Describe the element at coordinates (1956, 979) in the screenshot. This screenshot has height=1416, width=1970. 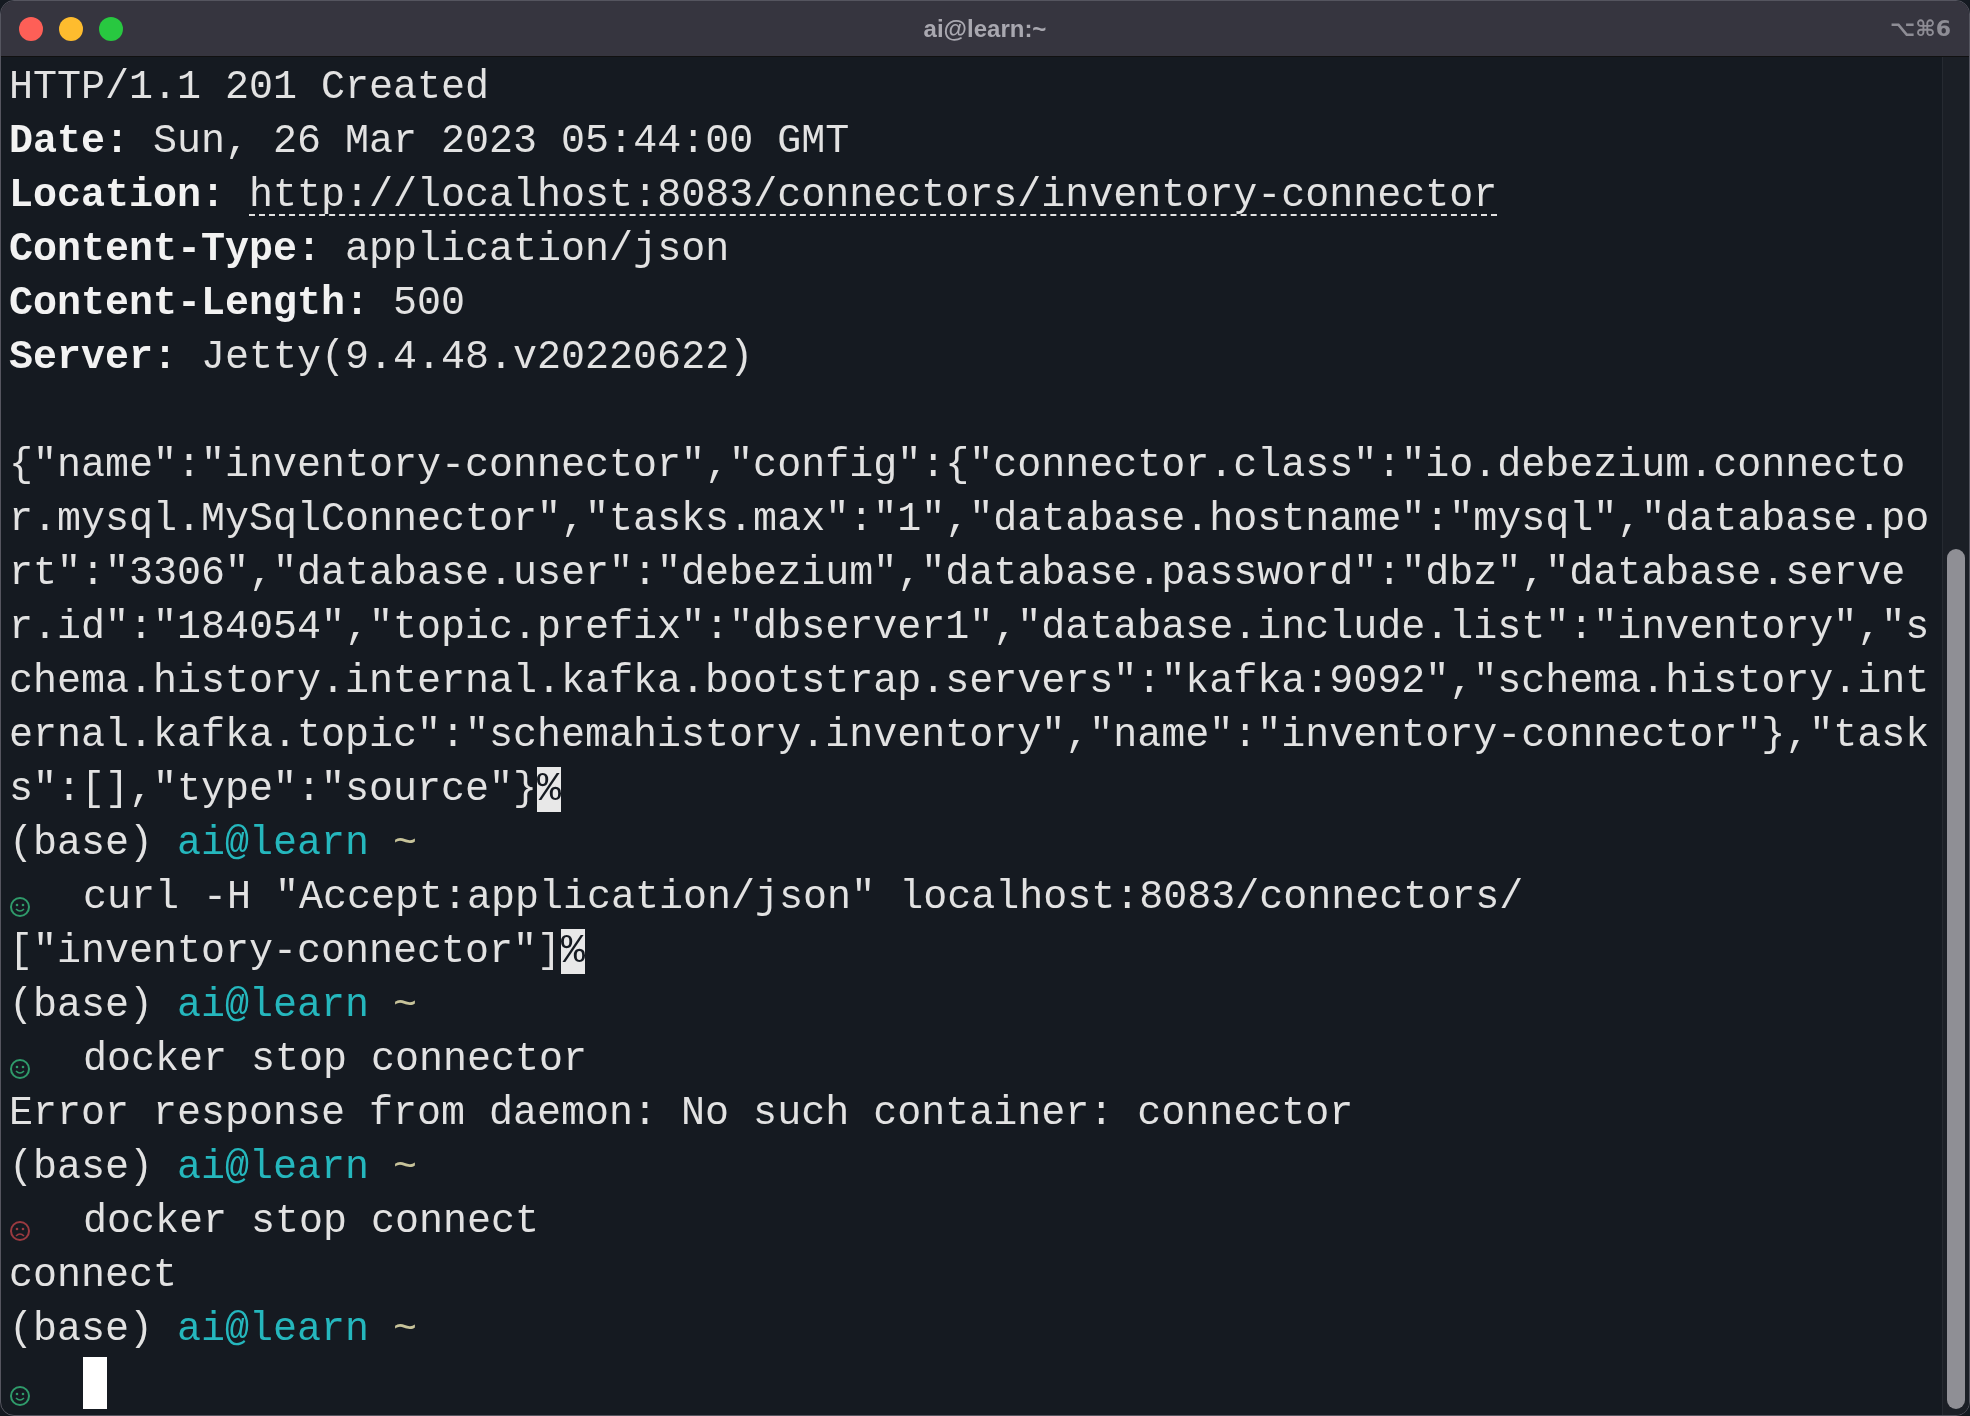
I see `scrollbar-thumb` at that location.